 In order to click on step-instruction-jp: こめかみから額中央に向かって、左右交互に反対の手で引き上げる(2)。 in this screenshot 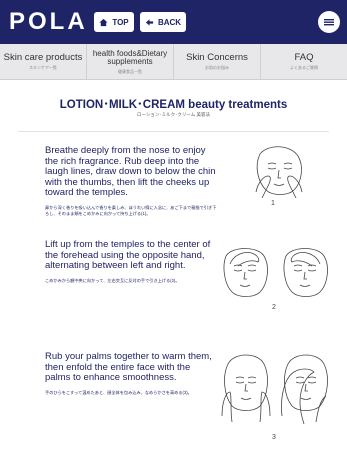, I will do `click(112, 280)`.